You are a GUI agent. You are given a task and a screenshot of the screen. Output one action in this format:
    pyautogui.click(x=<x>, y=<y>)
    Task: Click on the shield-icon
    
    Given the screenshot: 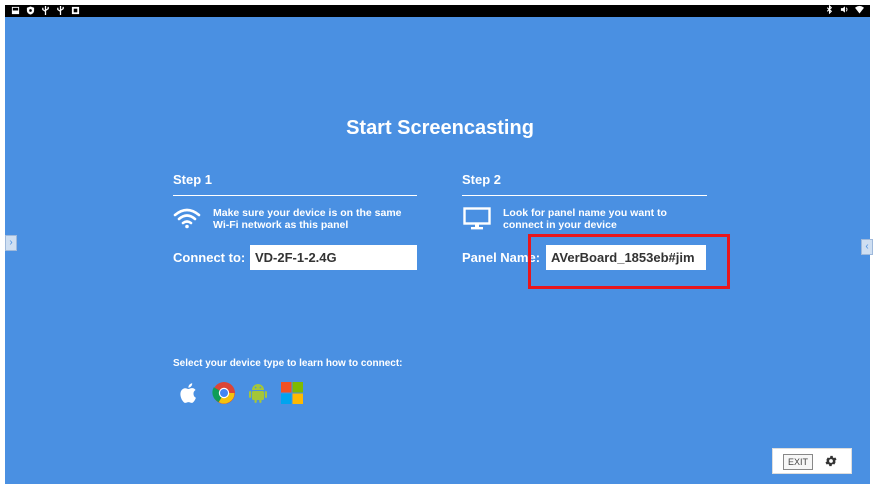 What is the action you would take?
    pyautogui.click(x=30, y=10)
    